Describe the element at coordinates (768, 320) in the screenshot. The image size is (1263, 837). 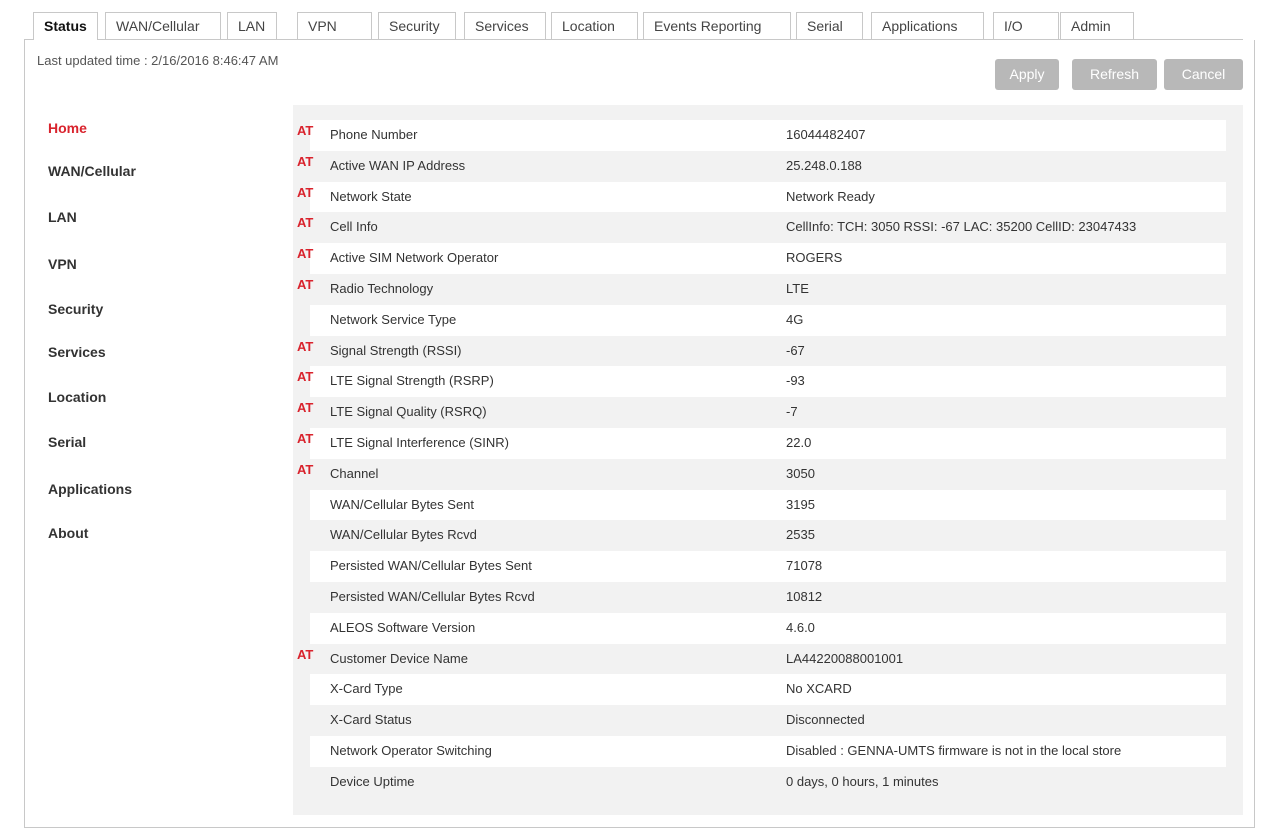
I see `table-row: Network Service Type 4G` at that location.